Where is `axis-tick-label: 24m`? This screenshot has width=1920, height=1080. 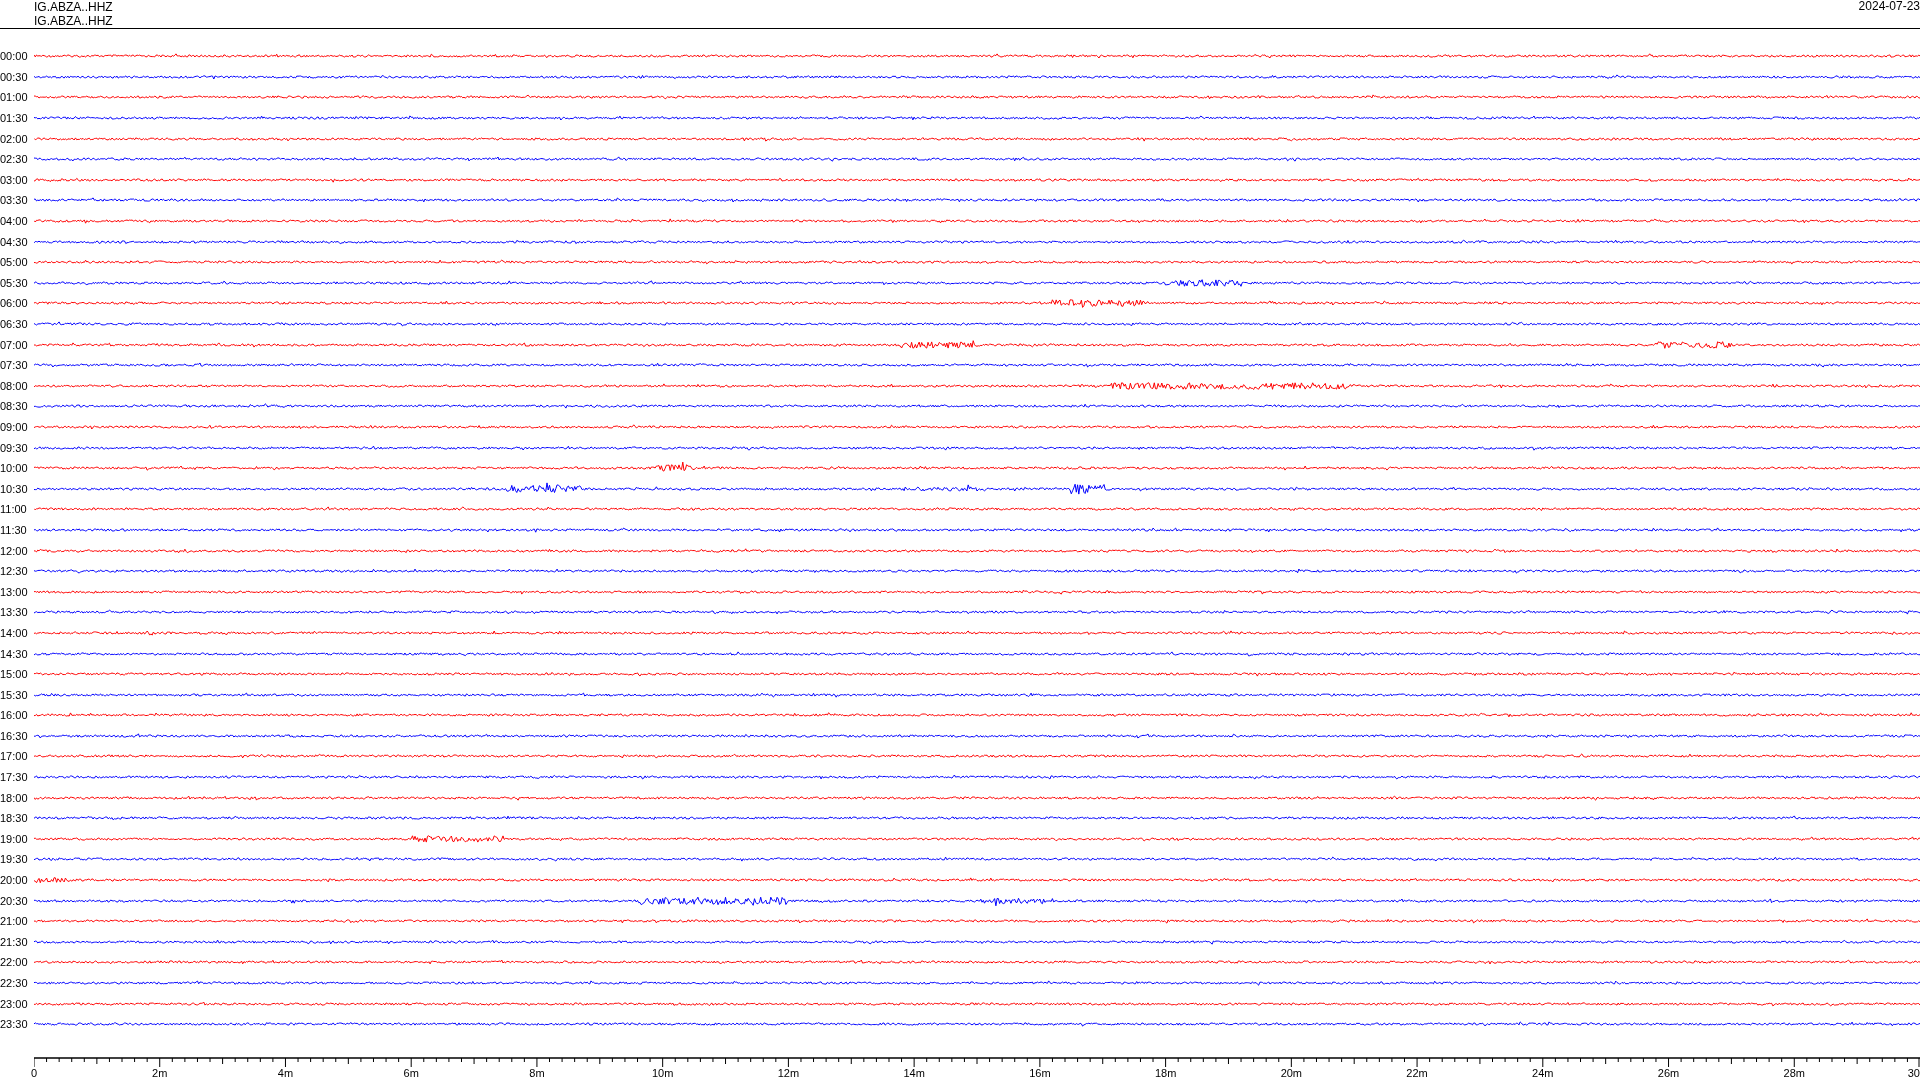 axis-tick-label: 24m is located at coordinates (1543, 1072).